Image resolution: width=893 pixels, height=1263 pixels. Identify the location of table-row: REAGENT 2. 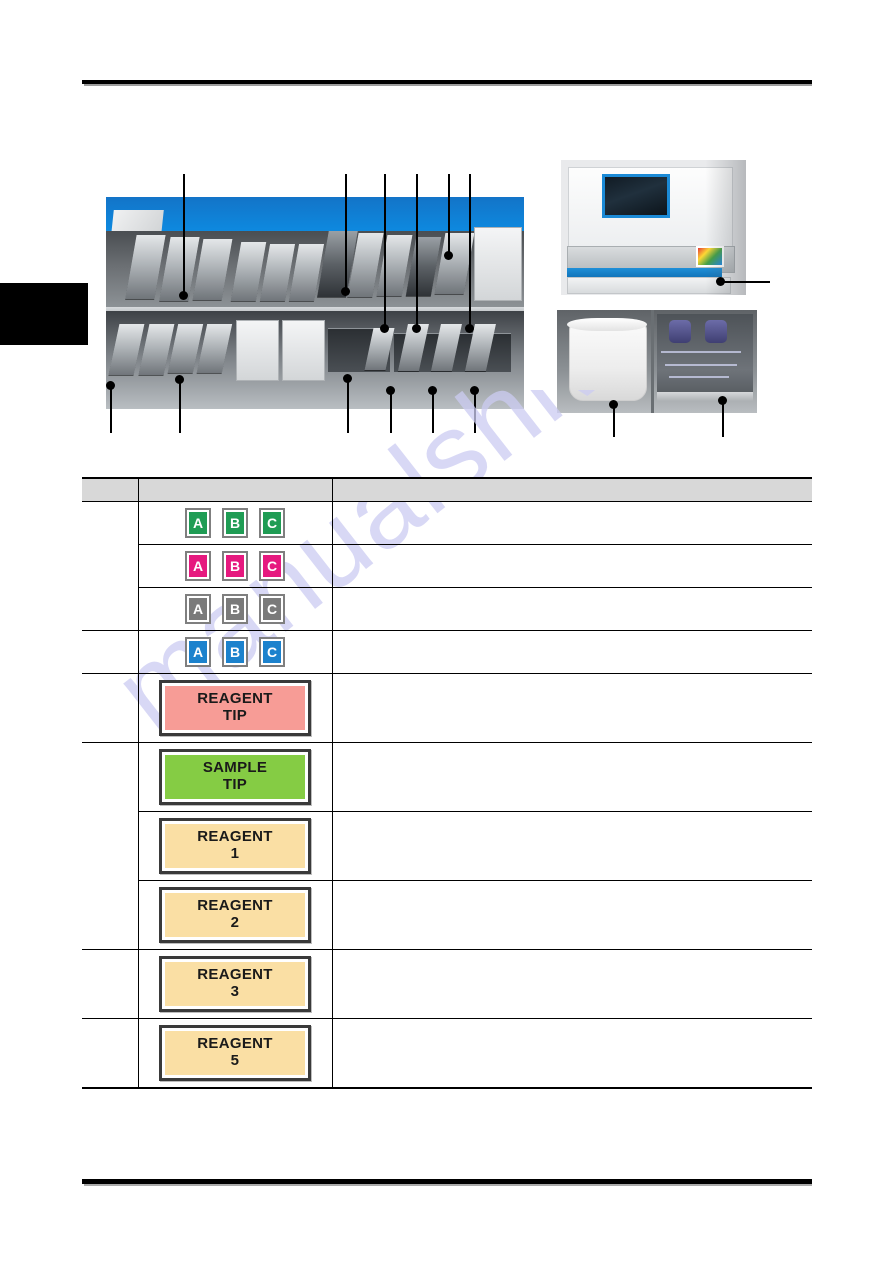
(447, 915).